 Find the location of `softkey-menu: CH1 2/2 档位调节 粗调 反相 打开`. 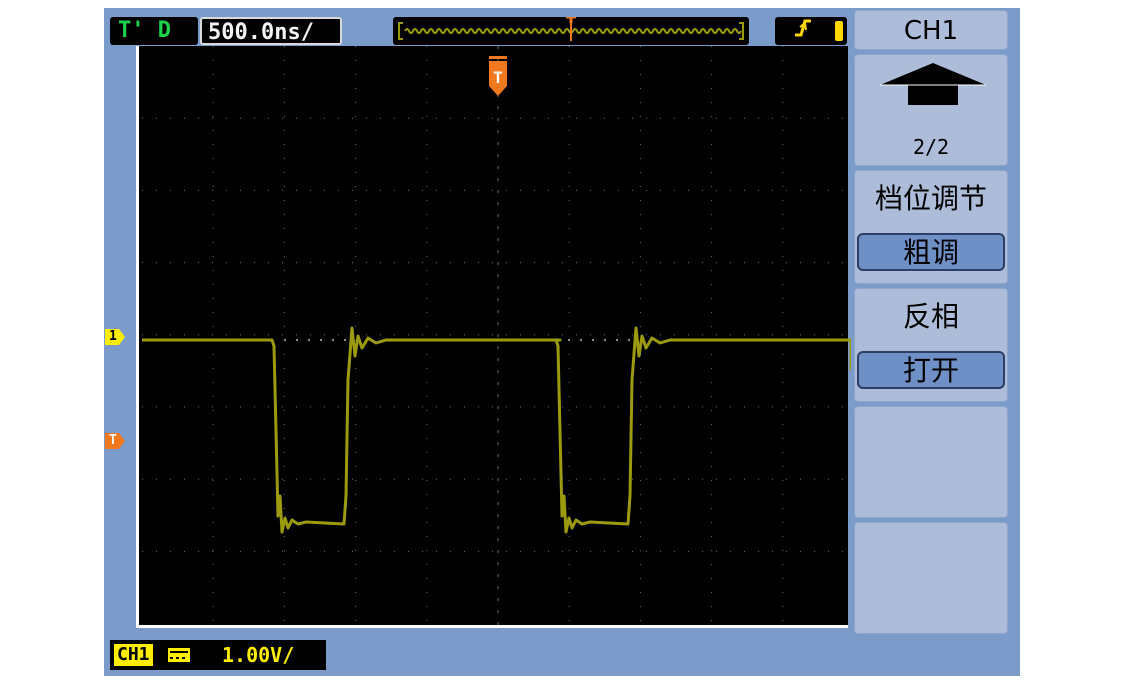

softkey-menu: CH1 2/2 档位调节 粗调 反相 打开 is located at coordinates (929, 322).